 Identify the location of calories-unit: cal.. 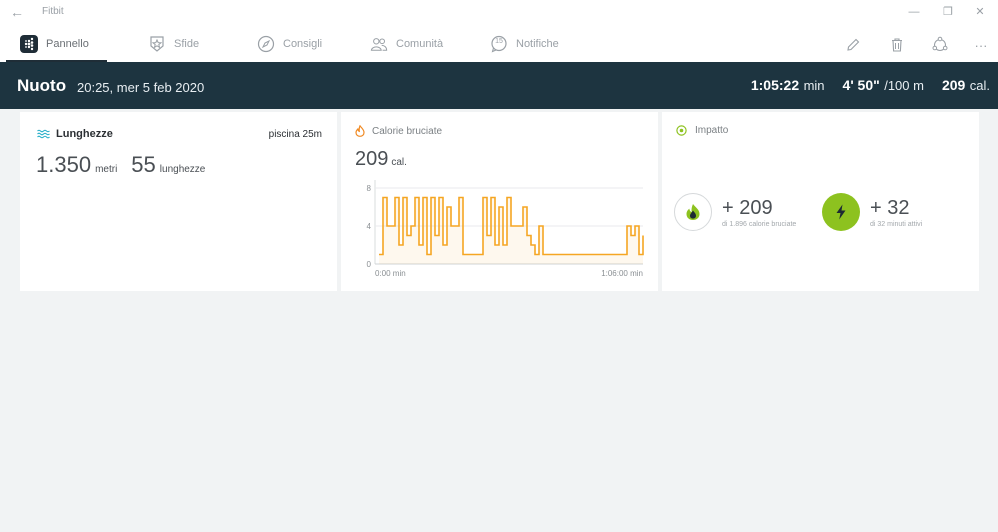
(979, 85).